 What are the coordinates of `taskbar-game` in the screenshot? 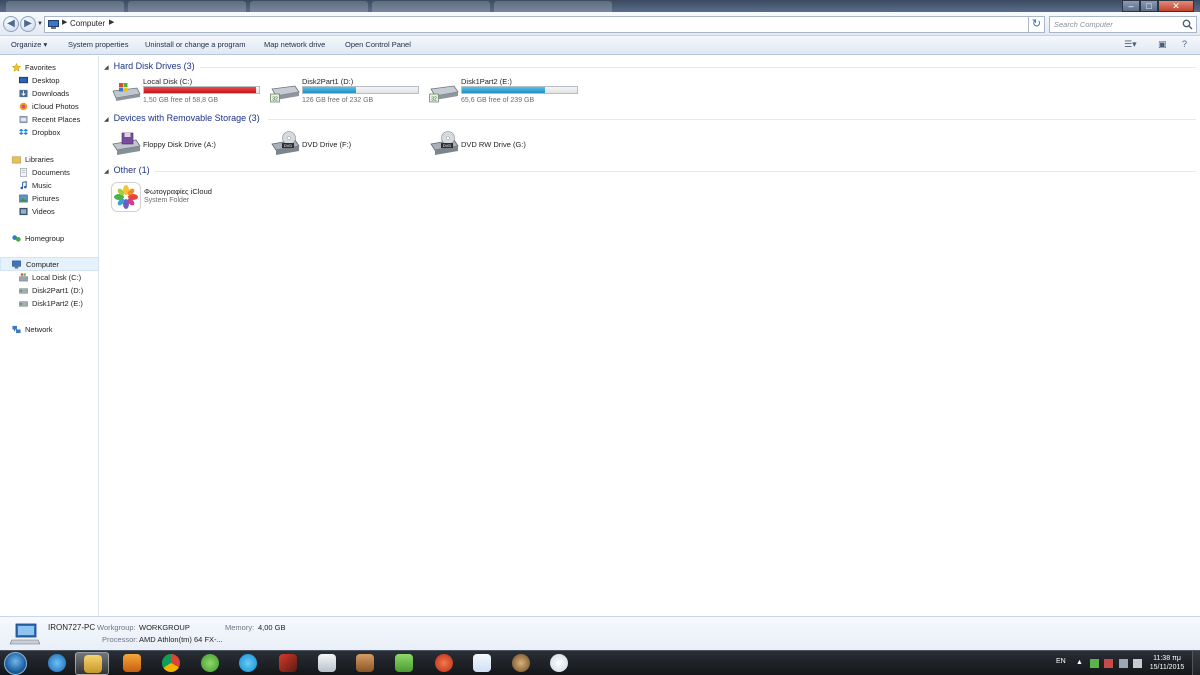 It's located at (288, 663).